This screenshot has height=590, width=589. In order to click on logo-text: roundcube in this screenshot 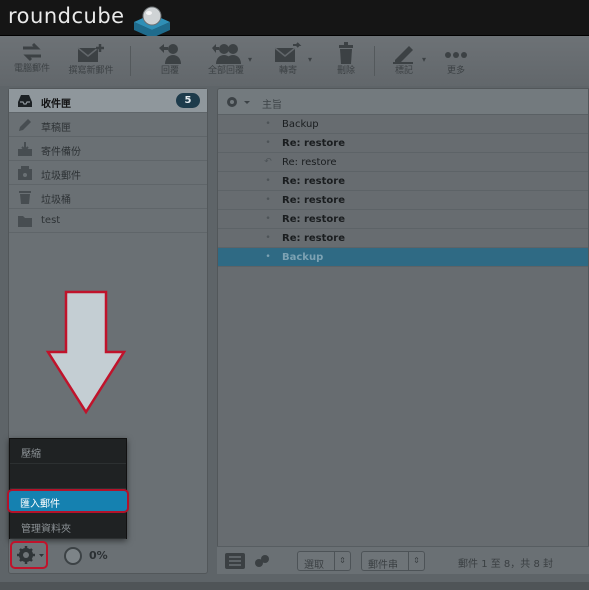, I will do `click(66, 16)`.